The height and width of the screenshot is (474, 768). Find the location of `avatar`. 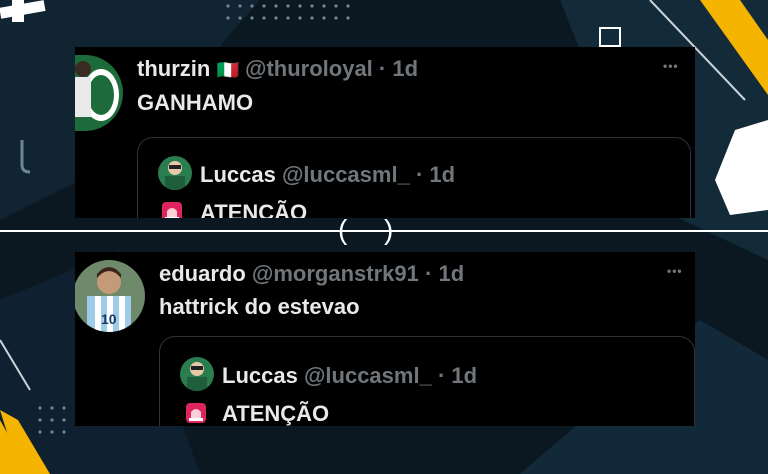

avatar is located at coordinates (99, 93).